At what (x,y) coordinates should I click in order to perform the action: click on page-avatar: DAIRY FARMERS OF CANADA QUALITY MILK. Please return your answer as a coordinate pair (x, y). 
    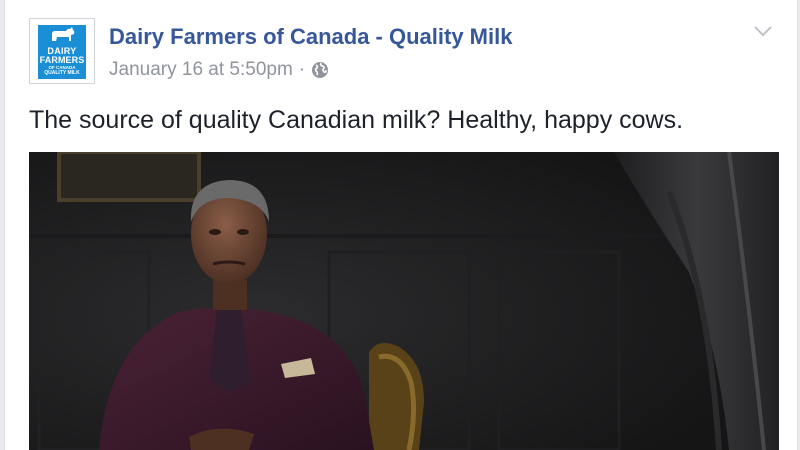
    Looking at the image, I should click on (62, 51).